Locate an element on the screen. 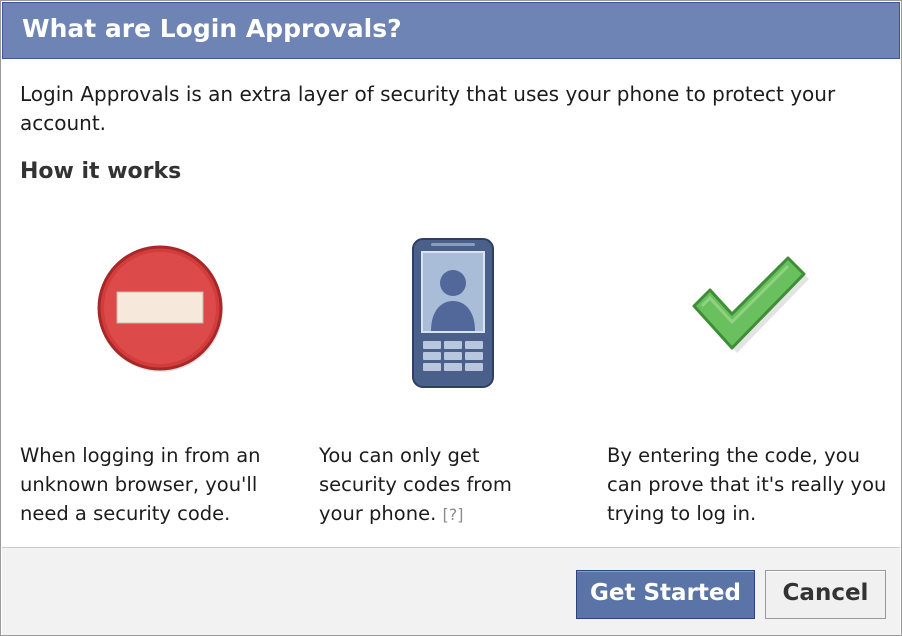 This screenshot has height=636, width=902. phone-icon is located at coordinates (453, 313).